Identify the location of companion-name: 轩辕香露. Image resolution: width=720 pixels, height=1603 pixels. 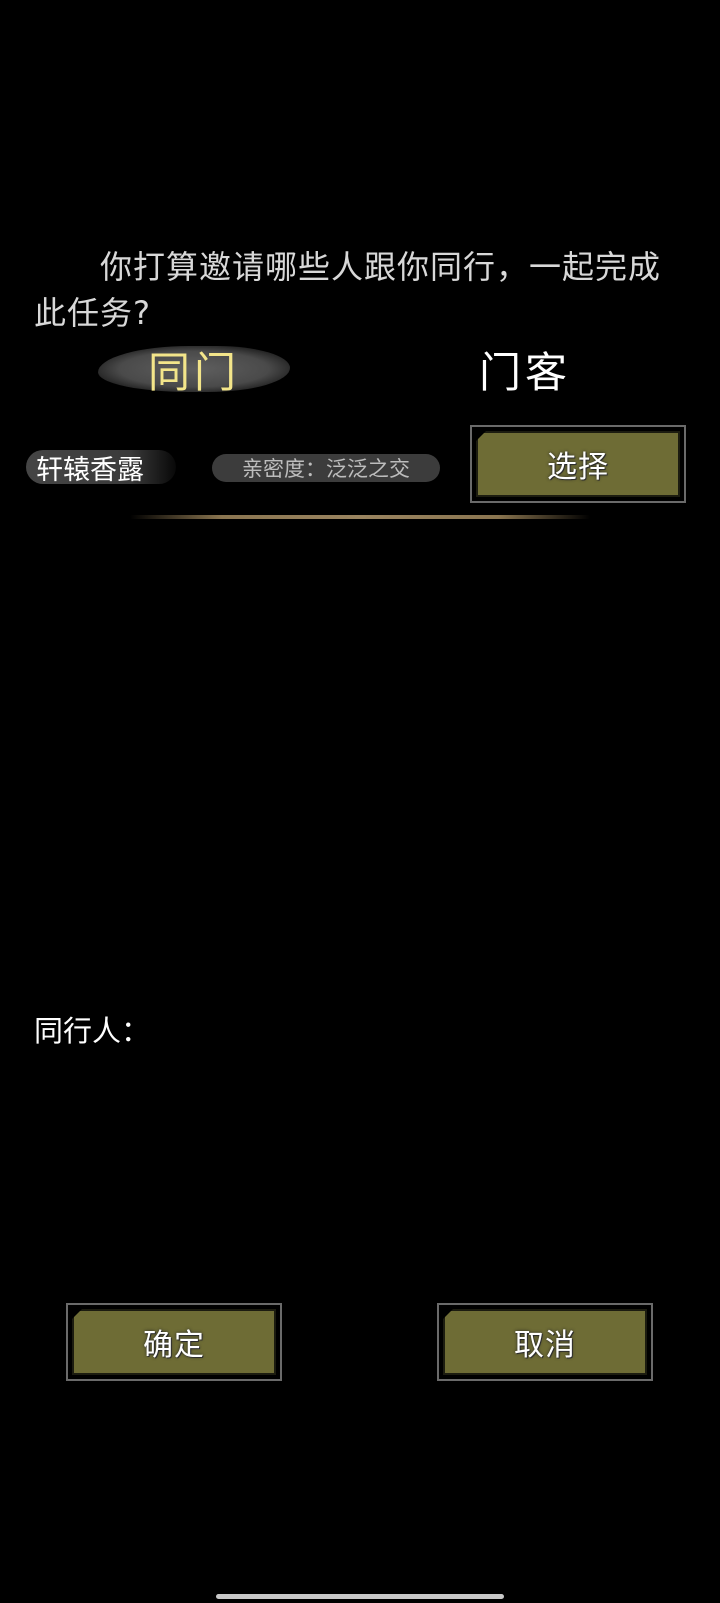
(101, 468).